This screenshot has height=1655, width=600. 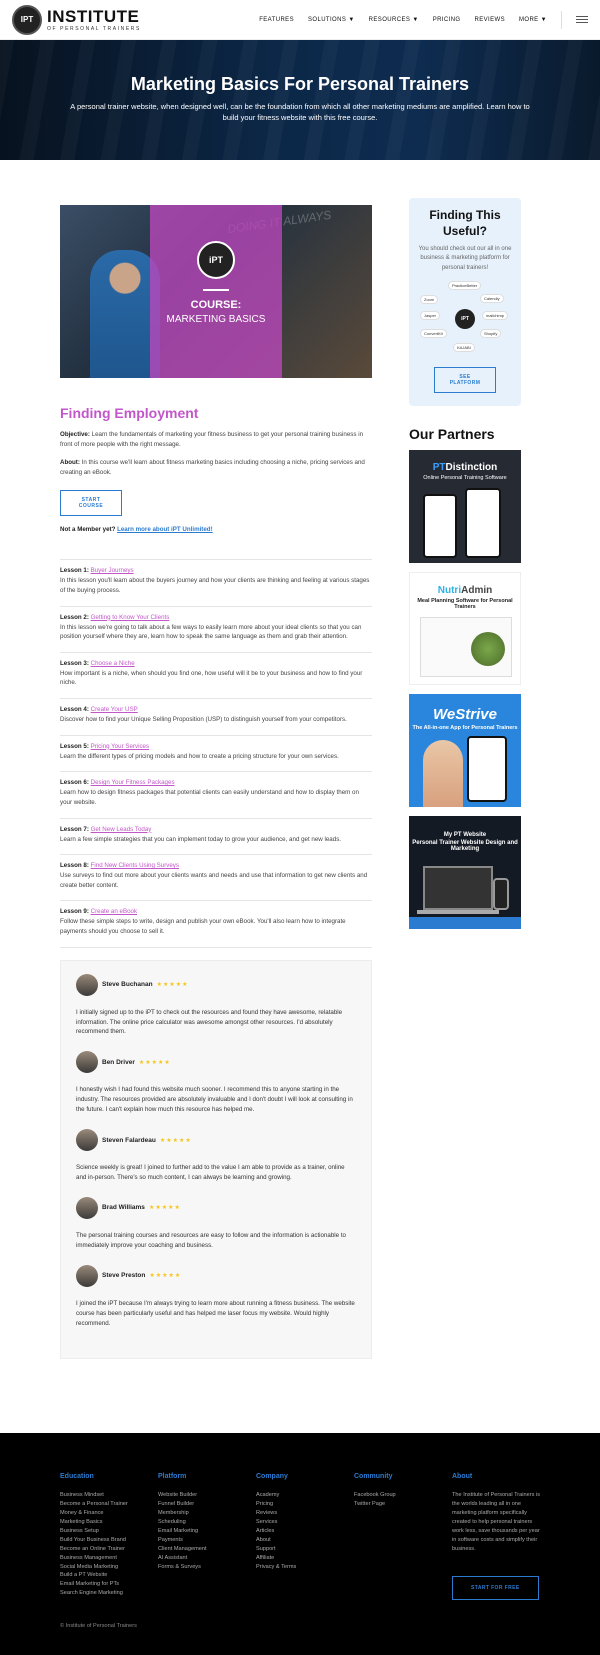 I want to click on footer-link: Support, so click(x=305, y=1549).